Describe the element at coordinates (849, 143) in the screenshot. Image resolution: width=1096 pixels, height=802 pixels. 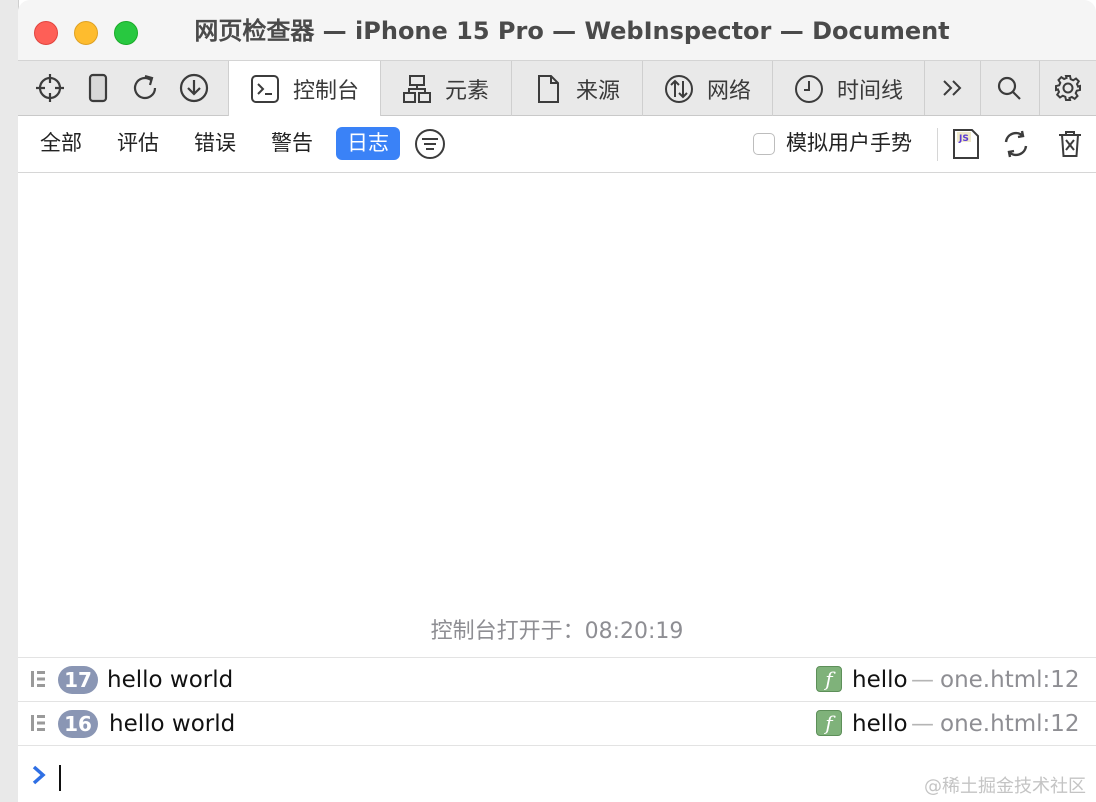
I see `simulate-gesture-label: 模拟用户手势` at that location.